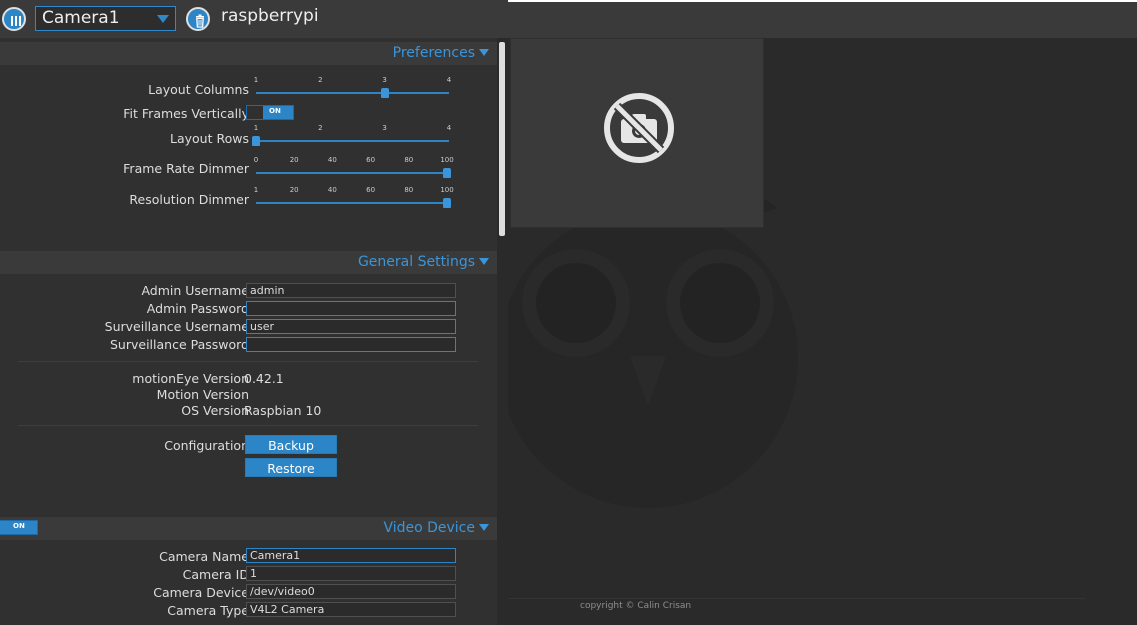 Image resolution: width=1137 pixels, height=625 pixels. I want to click on admin-password-label: Admin Password, so click(197, 308).